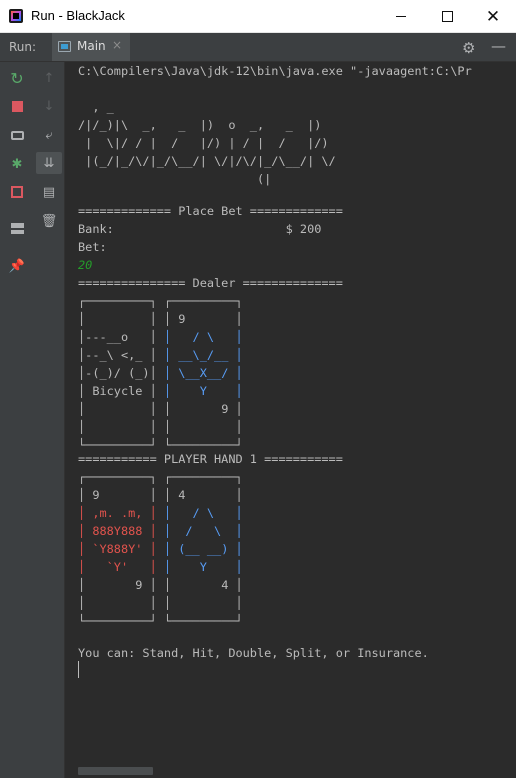 This screenshot has height=778, width=516. Describe the element at coordinates (78, 669) in the screenshot. I see `text-caret` at that location.